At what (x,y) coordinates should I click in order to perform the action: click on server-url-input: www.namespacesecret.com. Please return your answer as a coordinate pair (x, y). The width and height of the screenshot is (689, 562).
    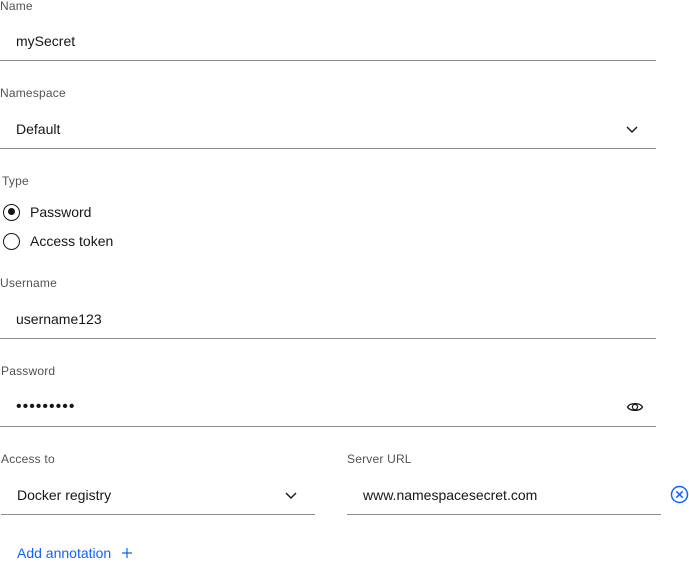
    Looking at the image, I should click on (504, 495).